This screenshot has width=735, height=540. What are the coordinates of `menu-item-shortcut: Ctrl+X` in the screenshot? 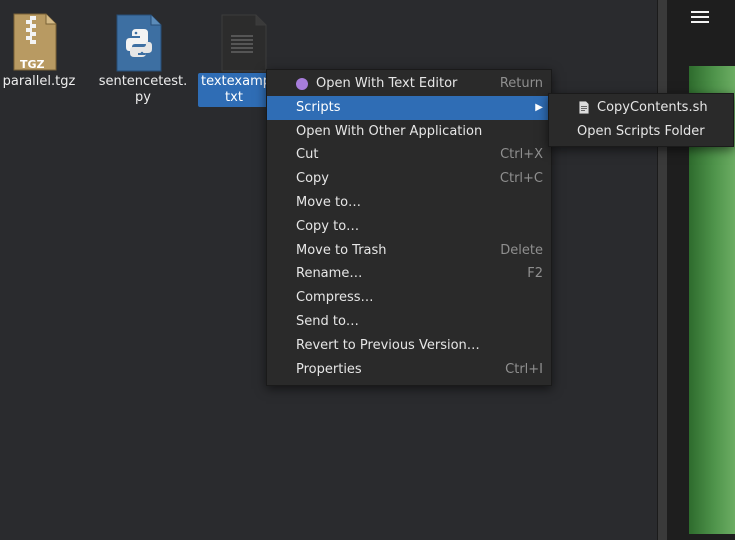 It's located at (521, 155).